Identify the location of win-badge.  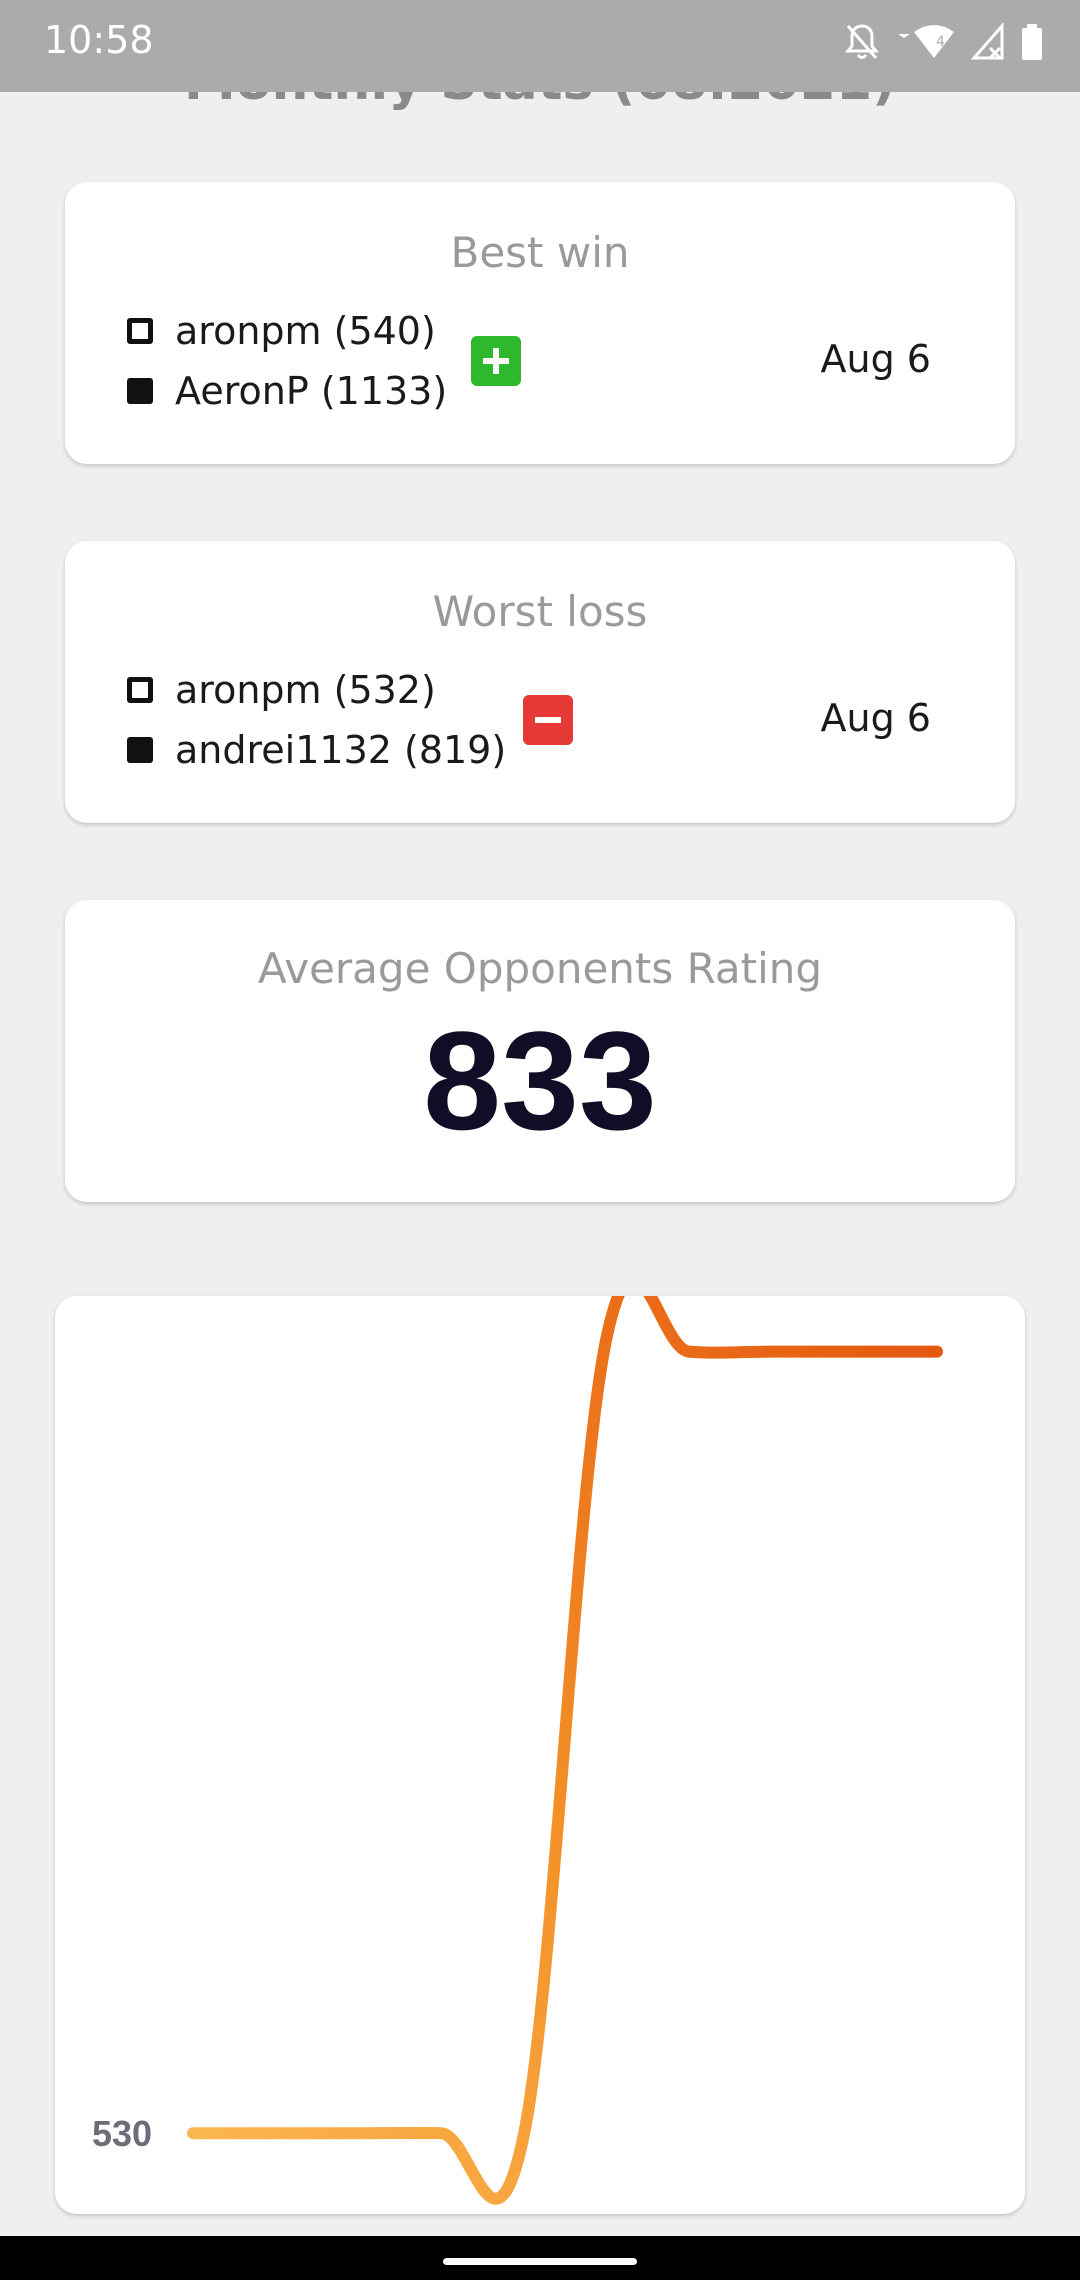
(496, 361).